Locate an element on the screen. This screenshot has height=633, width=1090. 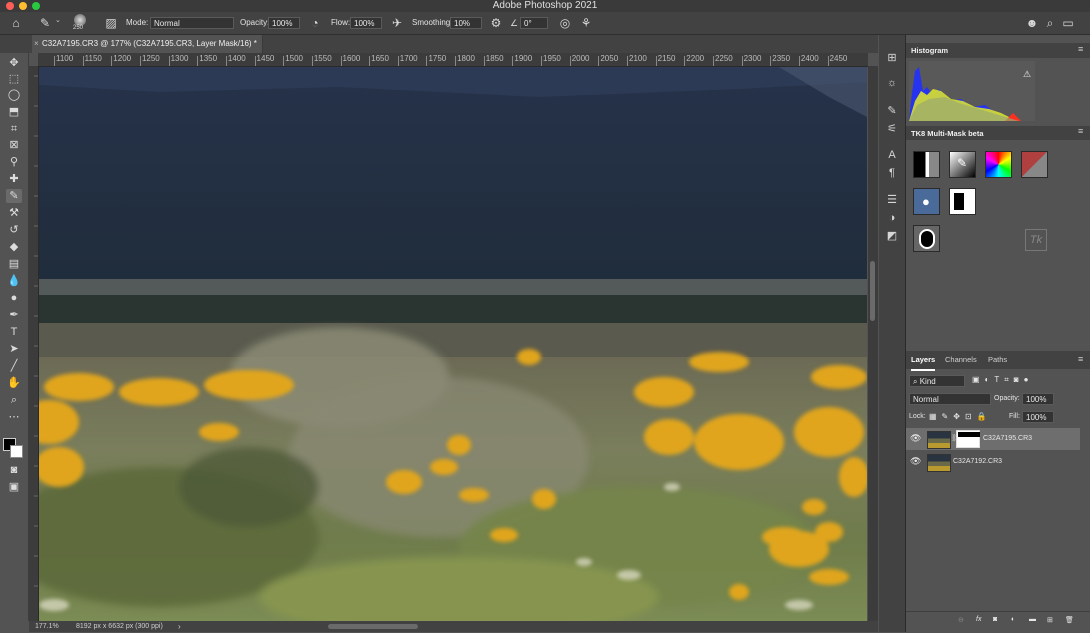
angle-input: 0° is located at coordinates (534, 23).